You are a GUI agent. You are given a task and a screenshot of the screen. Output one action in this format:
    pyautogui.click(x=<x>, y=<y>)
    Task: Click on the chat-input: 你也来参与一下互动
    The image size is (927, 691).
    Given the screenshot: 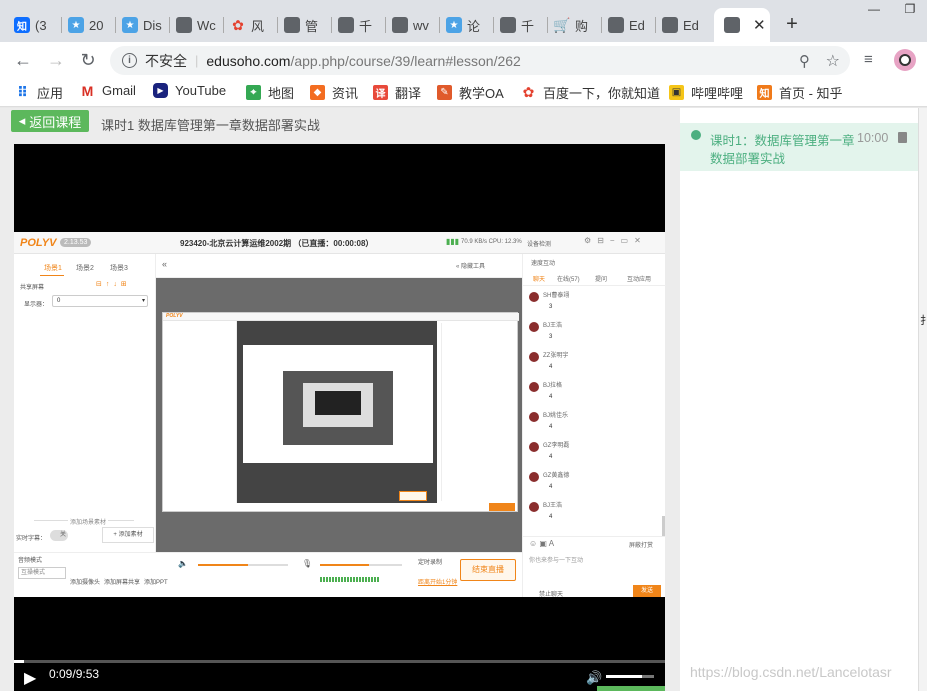 What is the action you would take?
    pyautogui.click(x=556, y=559)
    